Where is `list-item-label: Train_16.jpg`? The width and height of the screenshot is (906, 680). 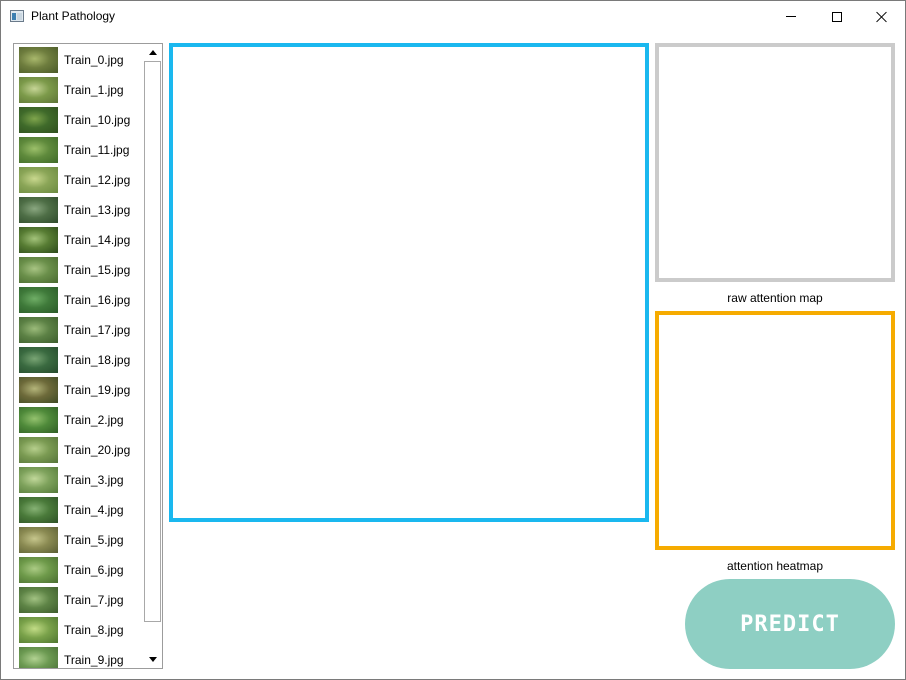 list-item-label: Train_16.jpg is located at coordinates (97, 300).